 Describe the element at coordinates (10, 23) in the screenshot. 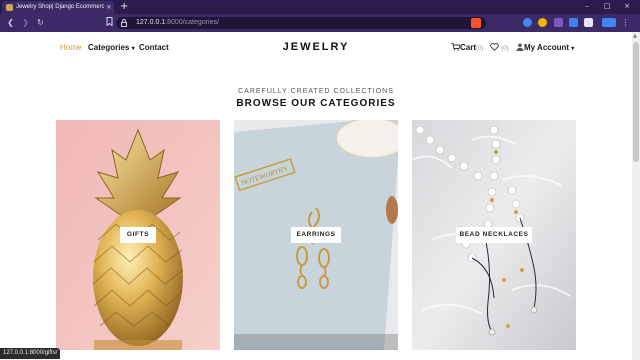

I see `back-icon: ❮` at that location.